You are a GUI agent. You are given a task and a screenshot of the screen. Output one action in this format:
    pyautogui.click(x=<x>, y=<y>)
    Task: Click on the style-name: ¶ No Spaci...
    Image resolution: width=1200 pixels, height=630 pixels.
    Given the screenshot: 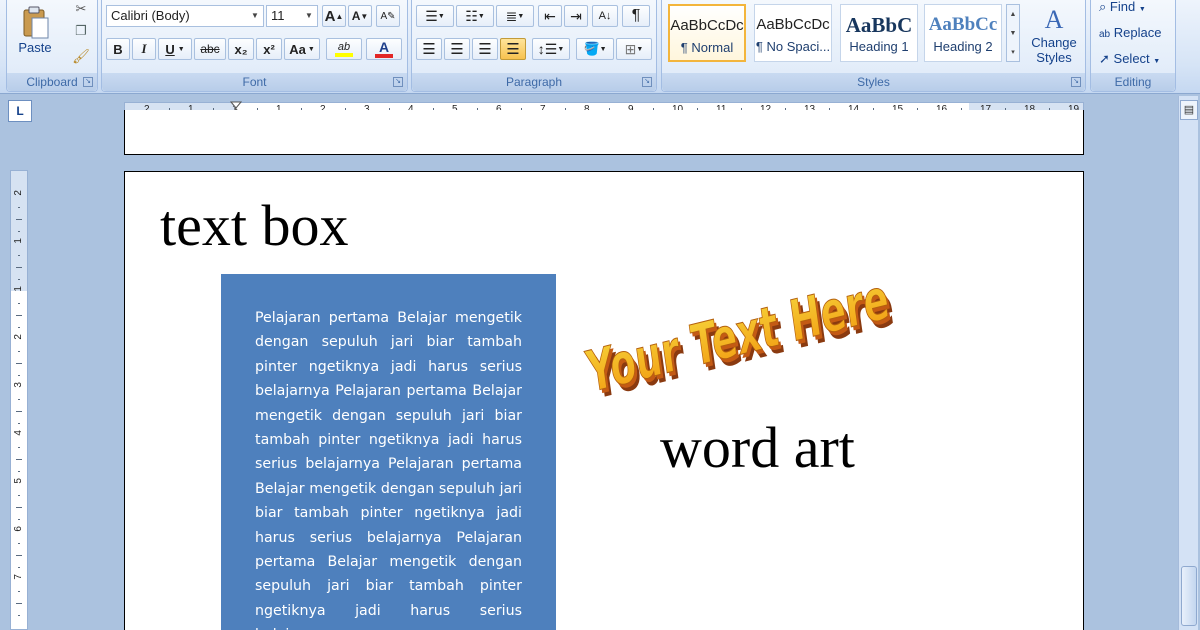 What is the action you would take?
    pyautogui.click(x=793, y=46)
    